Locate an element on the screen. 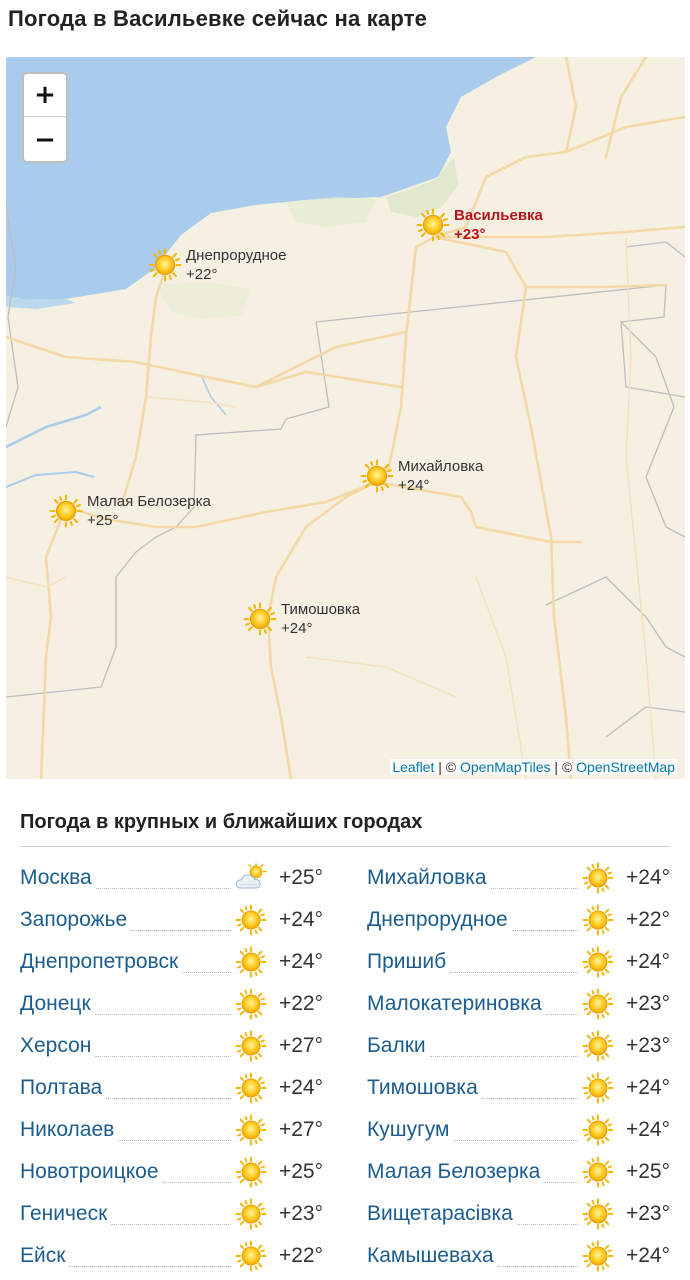 Image resolution: width=690 pixels, height=1280 pixels. city-row: Вищетарасівка +23° is located at coordinates (518, 1214).